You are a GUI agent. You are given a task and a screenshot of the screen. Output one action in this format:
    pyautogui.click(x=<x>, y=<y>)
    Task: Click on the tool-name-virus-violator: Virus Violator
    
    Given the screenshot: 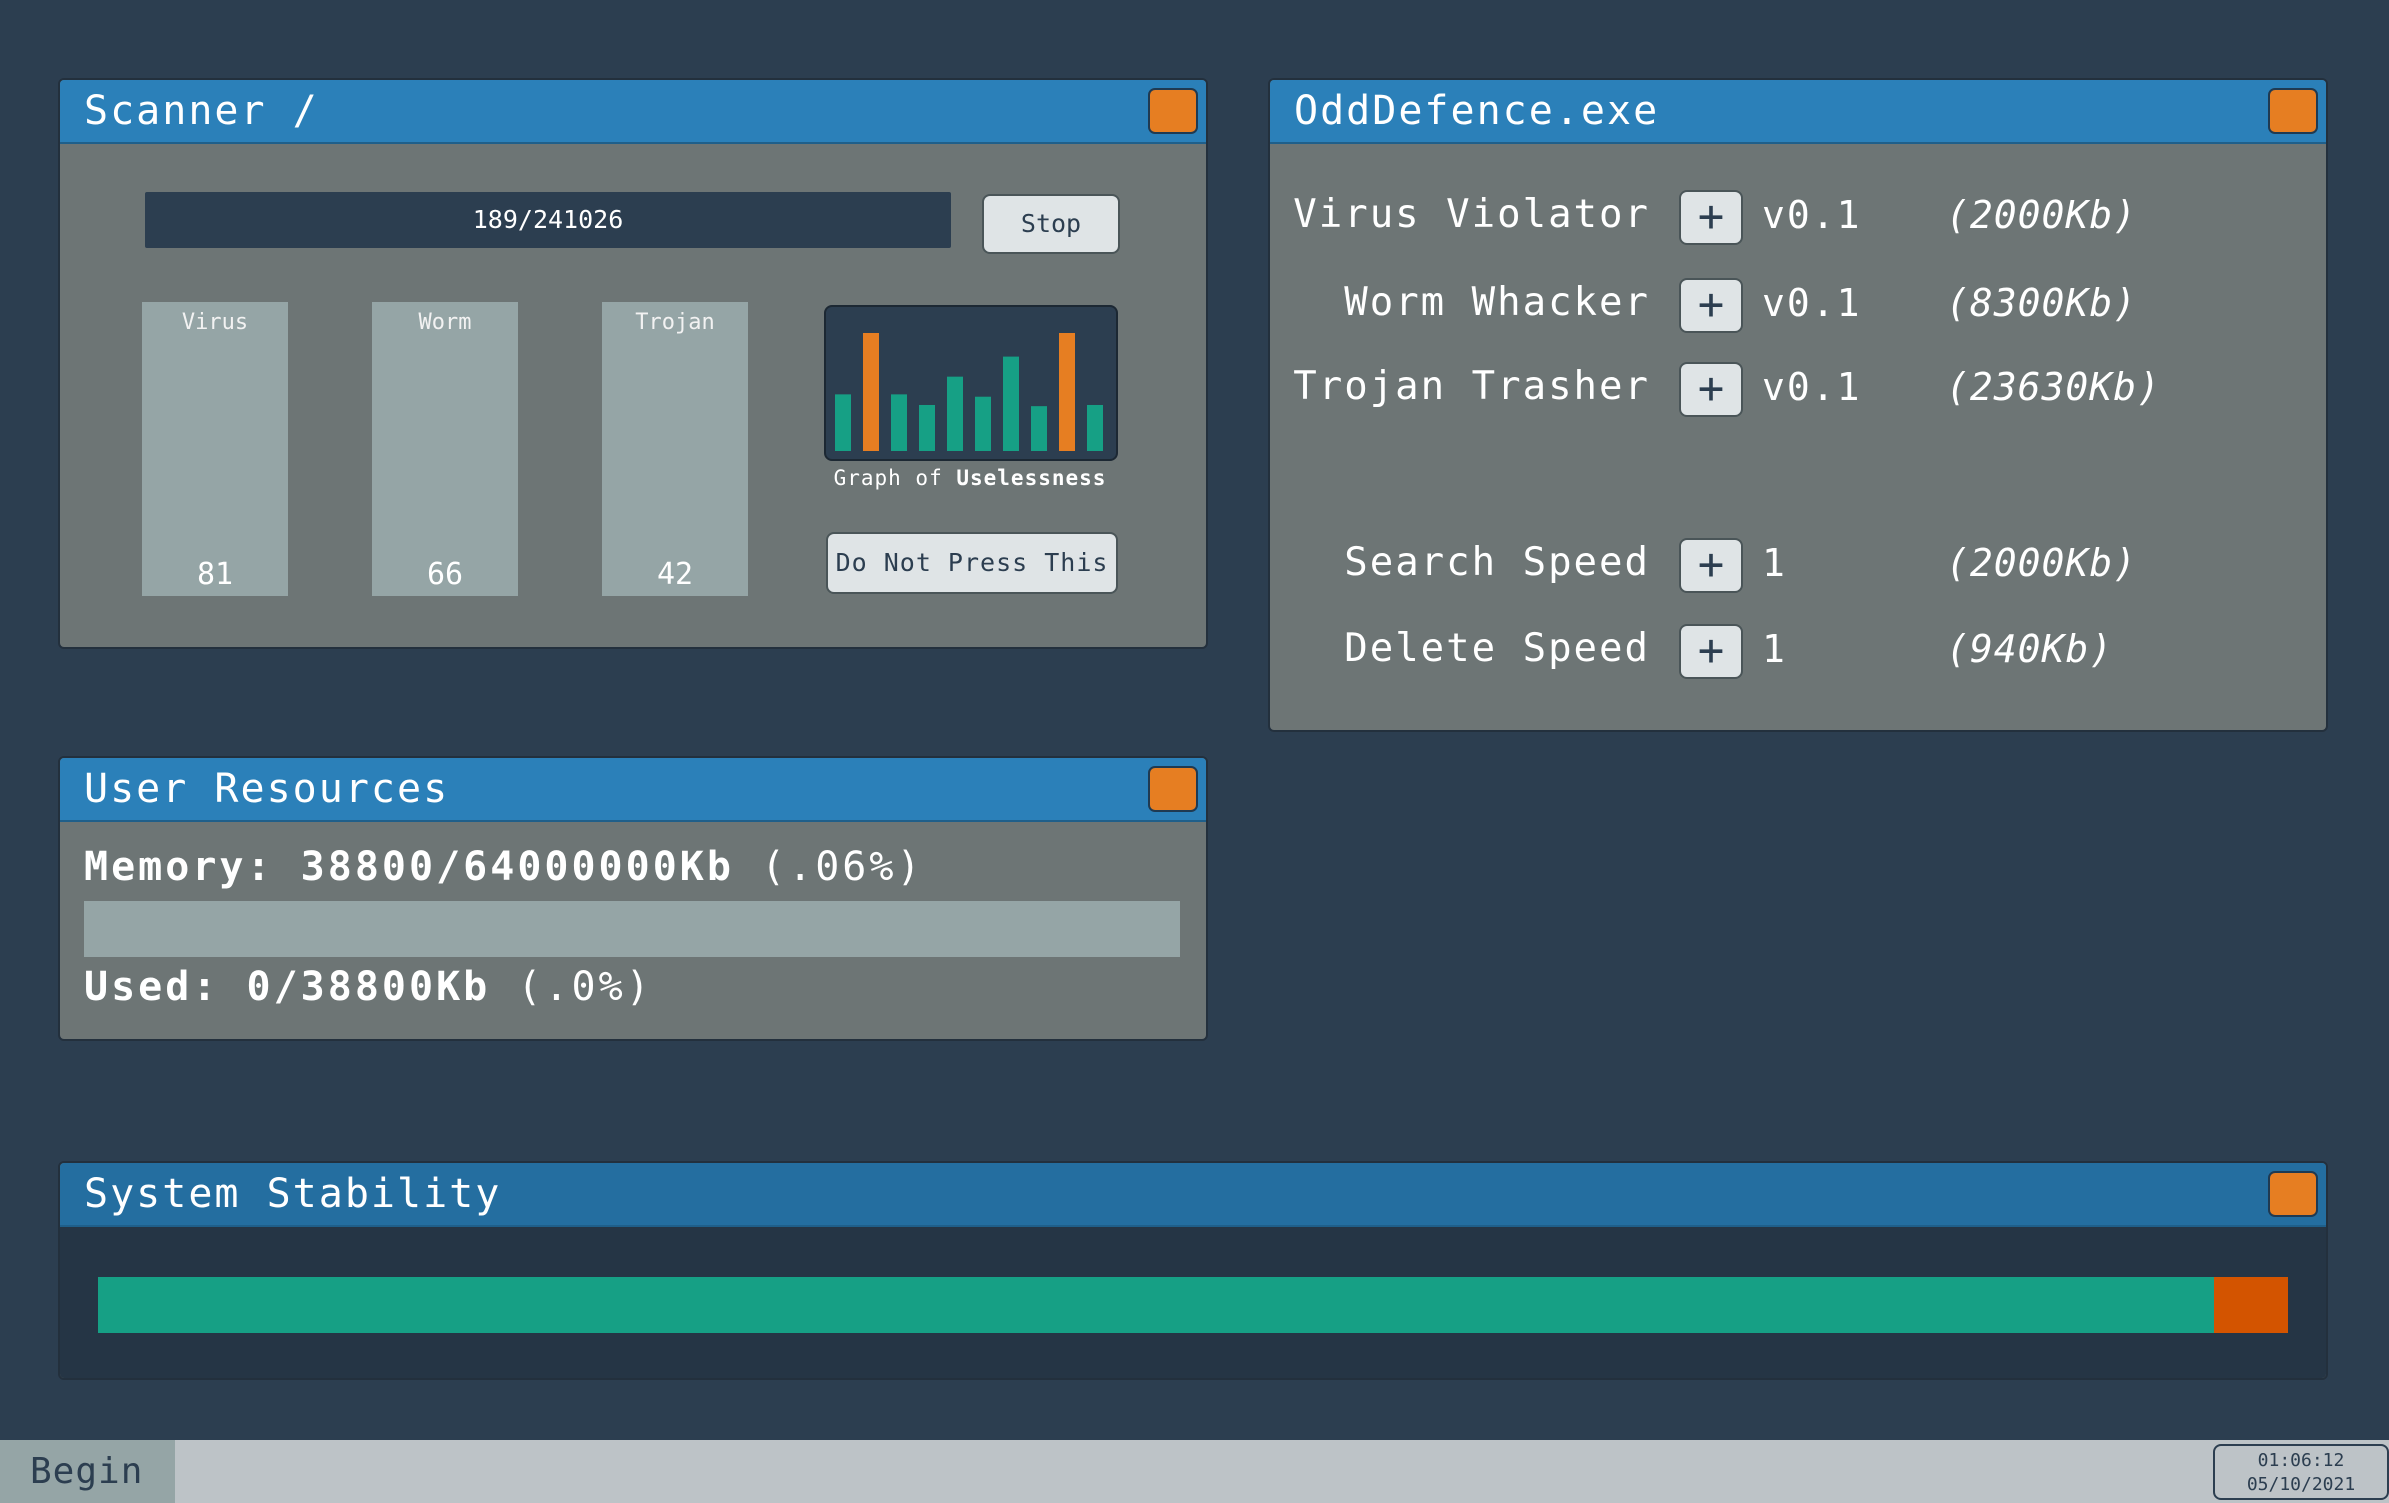 What is the action you would take?
    pyautogui.click(x=1471, y=214)
    